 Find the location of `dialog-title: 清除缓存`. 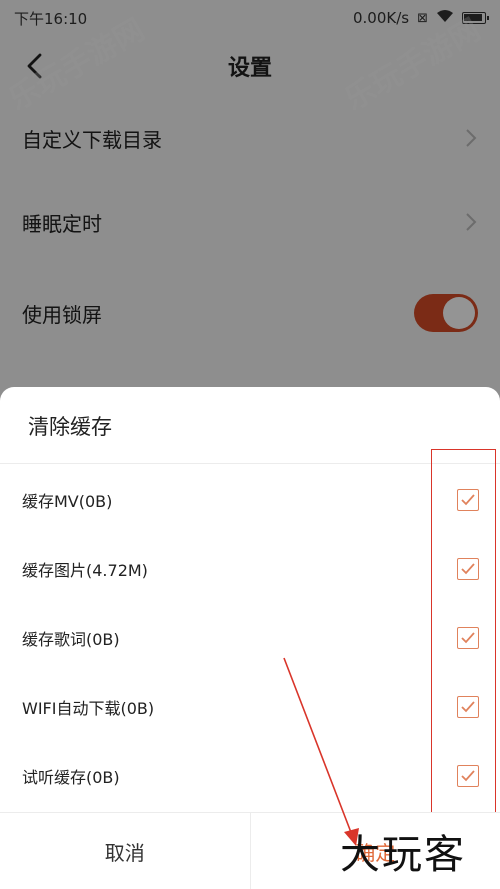

dialog-title: 清除缓存 is located at coordinates (70, 427).